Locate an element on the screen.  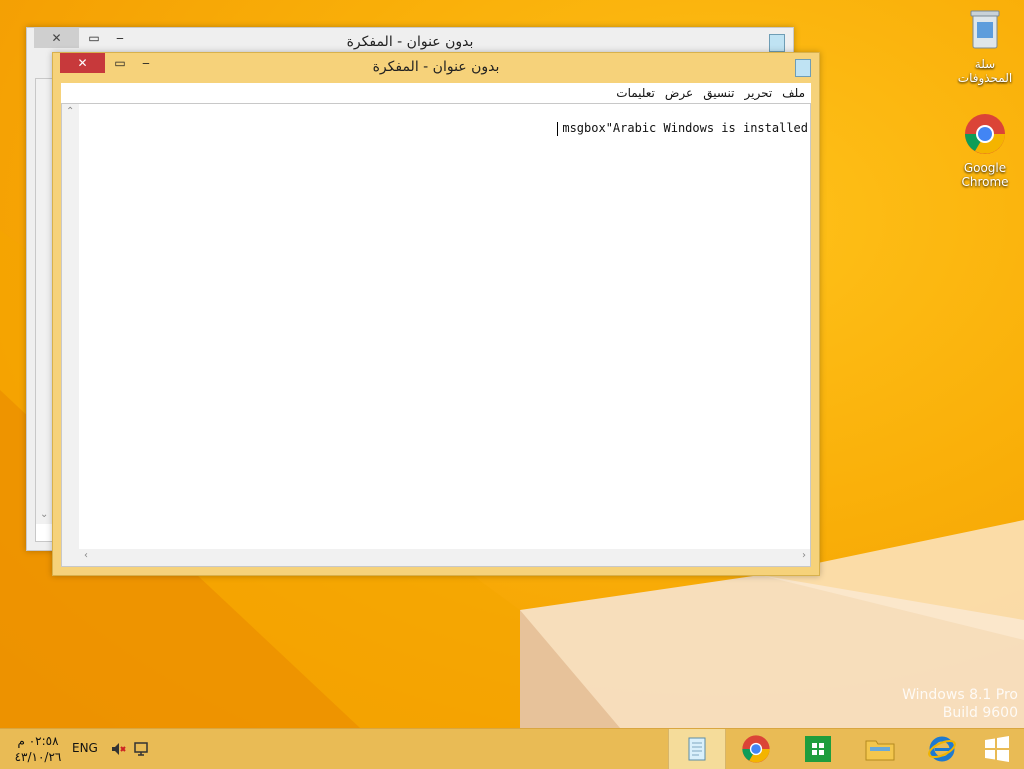
internet-explorer-icon is located at coordinates (942, 749).